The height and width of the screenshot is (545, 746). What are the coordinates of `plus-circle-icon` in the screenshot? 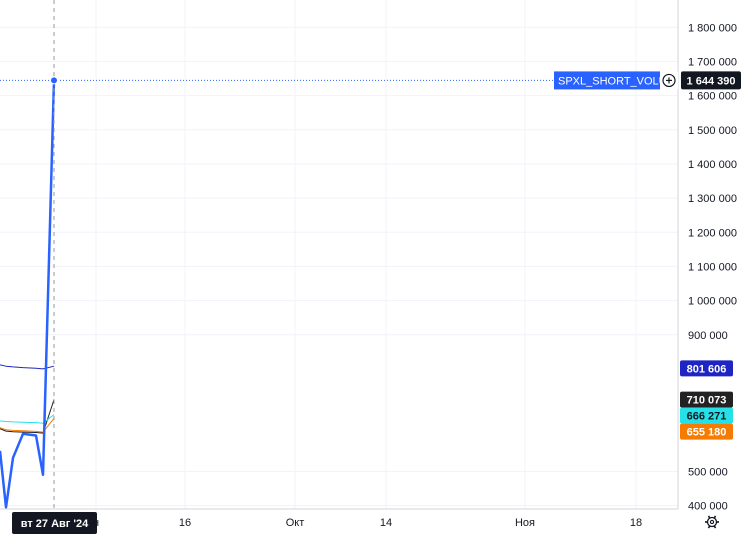 It's located at (669, 80).